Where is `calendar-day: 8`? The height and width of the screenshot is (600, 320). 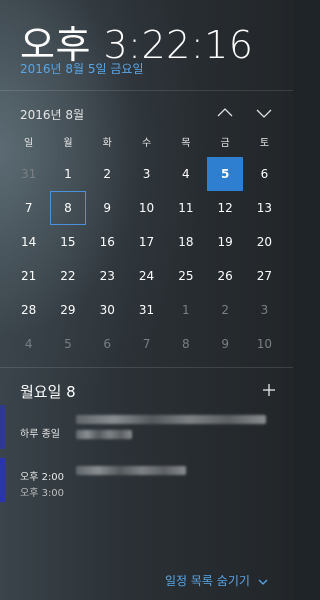
calendar-day: 8 is located at coordinates (185, 344).